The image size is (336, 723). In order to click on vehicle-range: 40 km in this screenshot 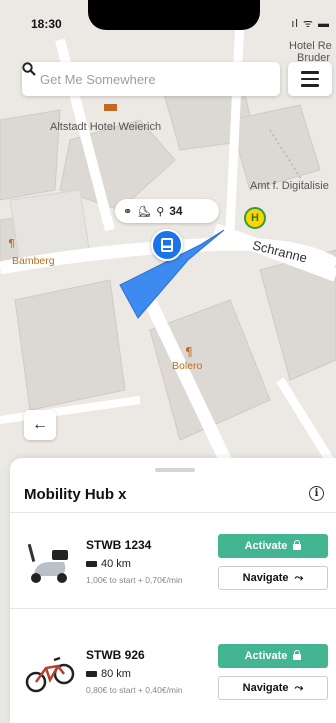, I will do `click(108, 564)`.